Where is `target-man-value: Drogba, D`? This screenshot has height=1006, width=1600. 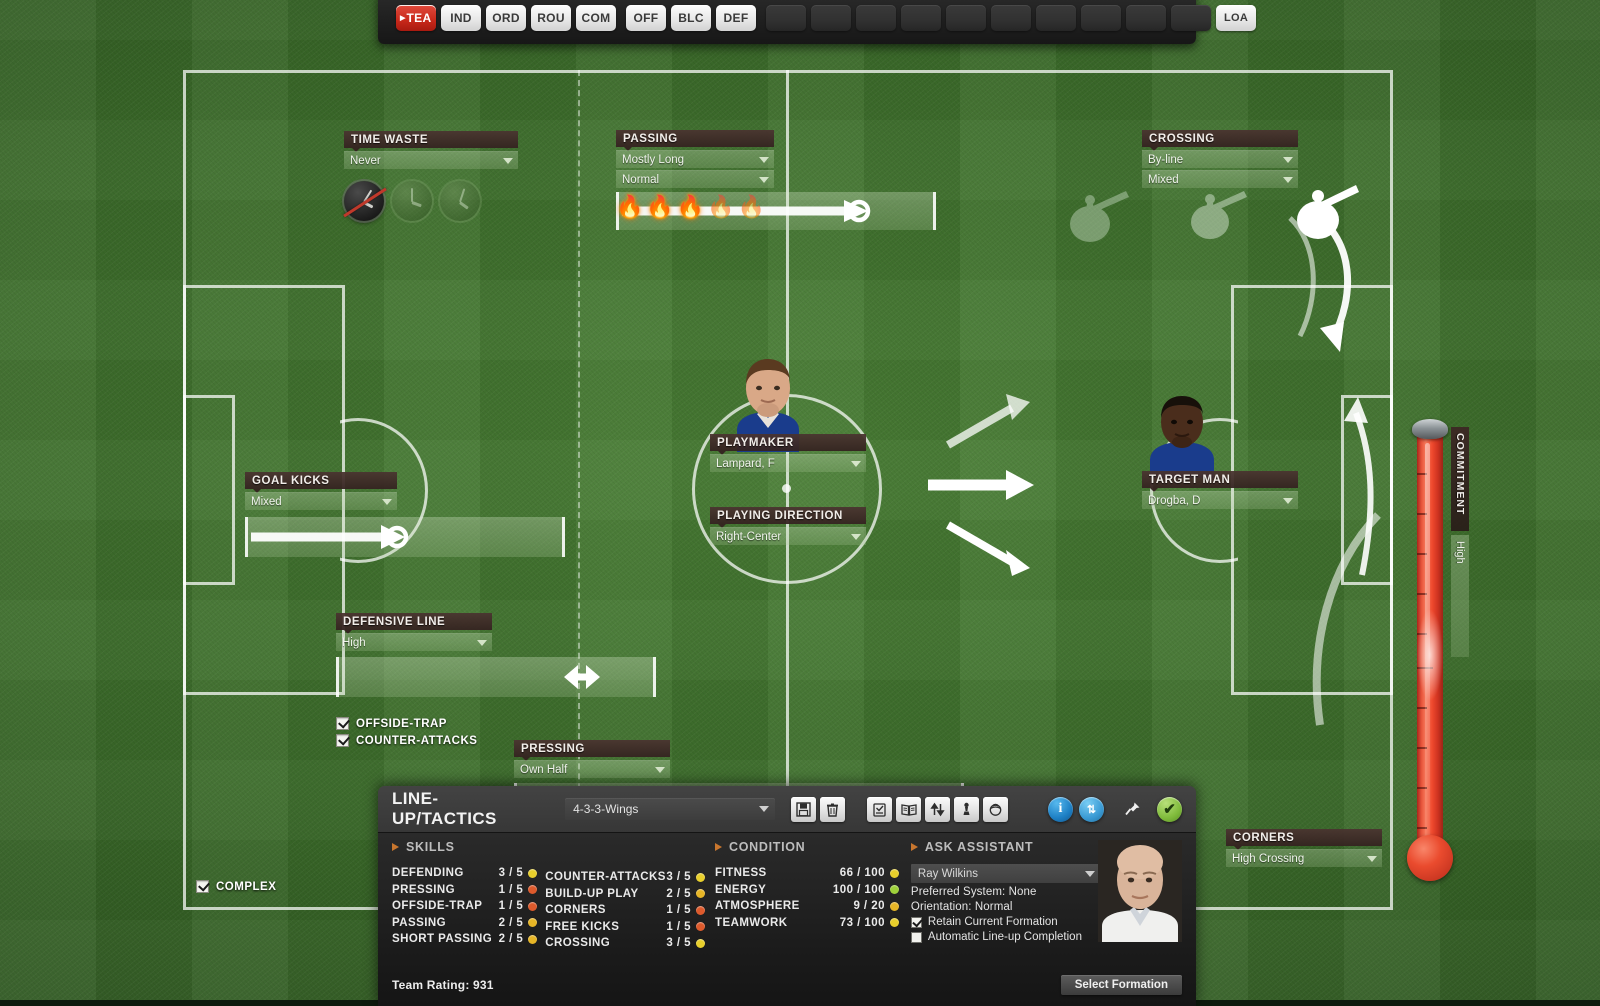 target-man-value: Drogba, D is located at coordinates (1174, 500).